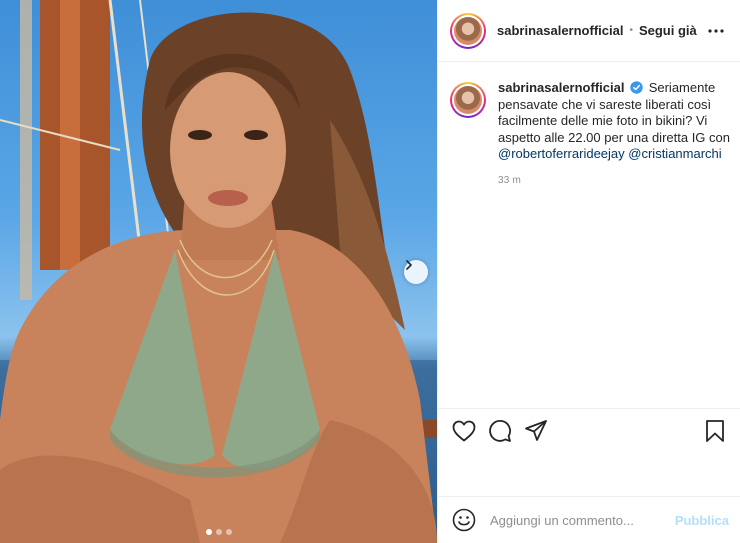 The image size is (740, 543). Describe the element at coordinates (589, 430) in the screenshot. I see `action-bar` at that location.